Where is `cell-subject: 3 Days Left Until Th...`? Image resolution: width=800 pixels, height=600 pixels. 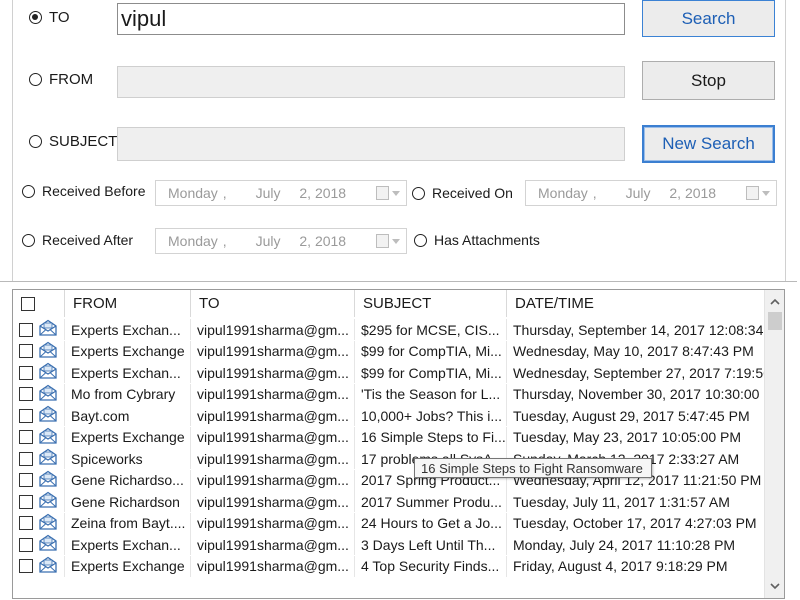
cell-subject: 3 Days Left Until Th... is located at coordinates (431, 544).